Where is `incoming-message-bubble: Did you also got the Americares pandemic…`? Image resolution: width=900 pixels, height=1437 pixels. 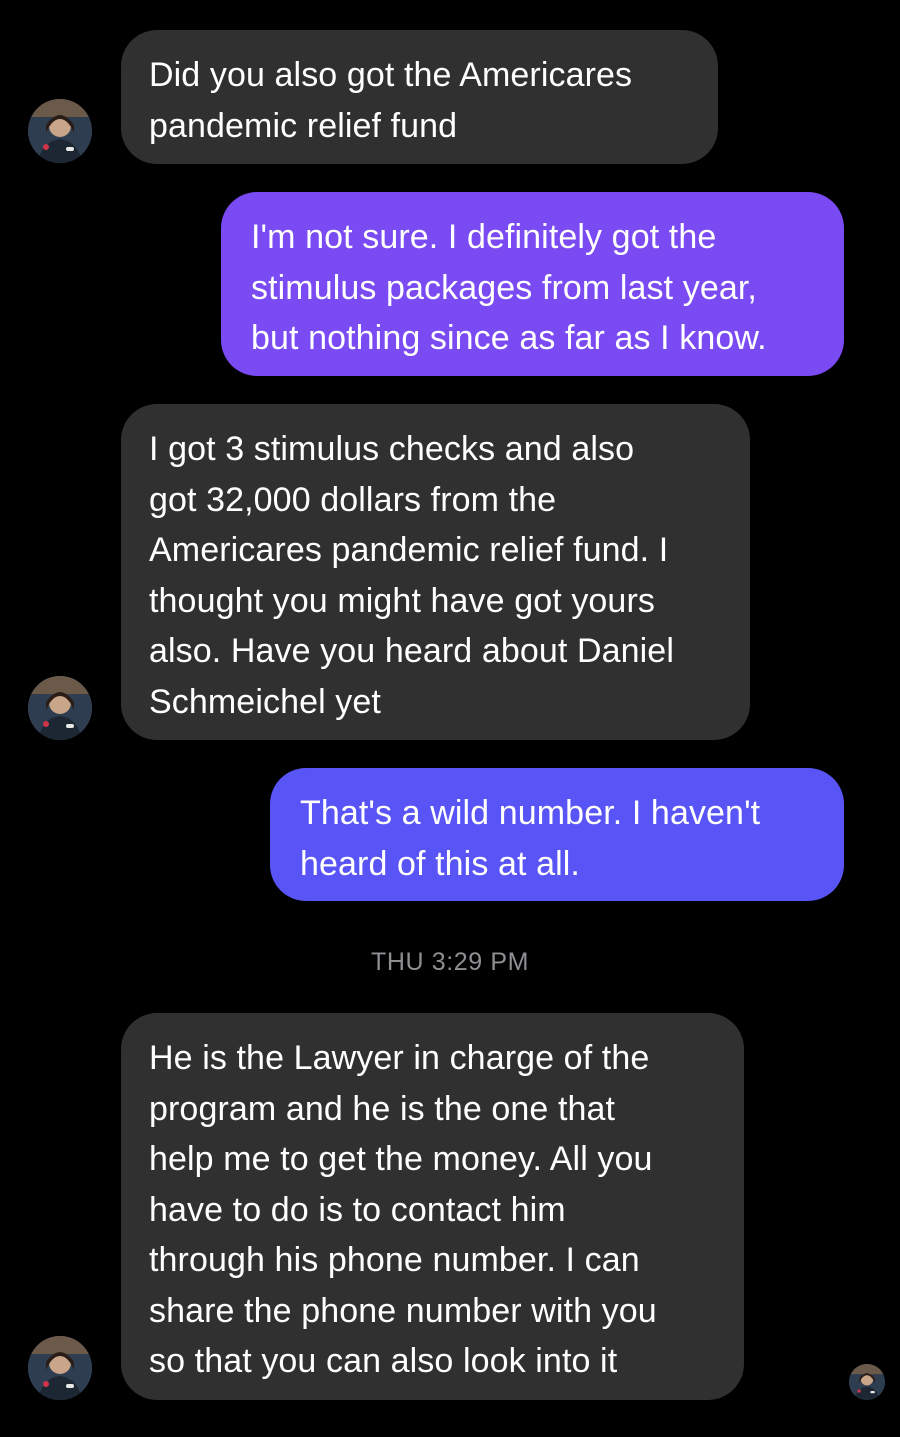 incoming-message-bubble: Did you also got the Americares pandemic… is located at coordinates (419, 97).